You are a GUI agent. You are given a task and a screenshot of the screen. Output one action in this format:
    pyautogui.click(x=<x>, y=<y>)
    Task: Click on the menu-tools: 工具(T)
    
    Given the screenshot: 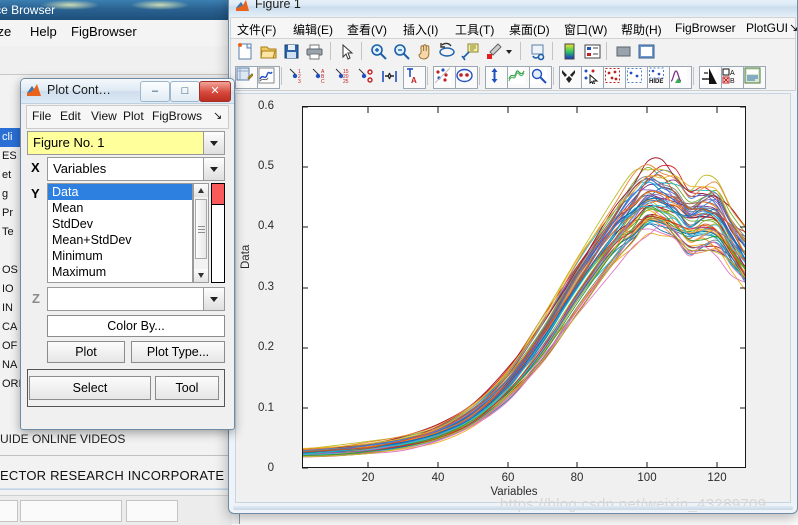 What is the action you would take?
    pyautogui.click(x=474, y=29)
    